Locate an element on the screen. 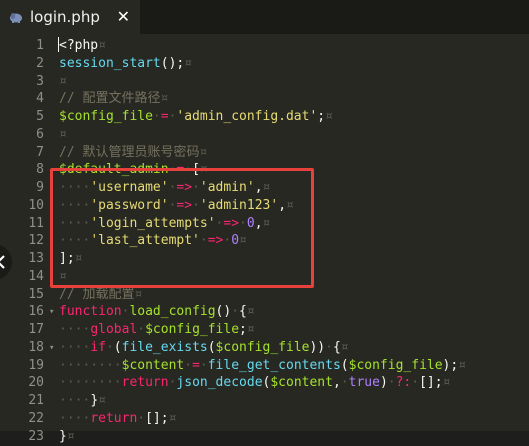  code-text: ····return·[];¤ is located at coordinates (117, 419).